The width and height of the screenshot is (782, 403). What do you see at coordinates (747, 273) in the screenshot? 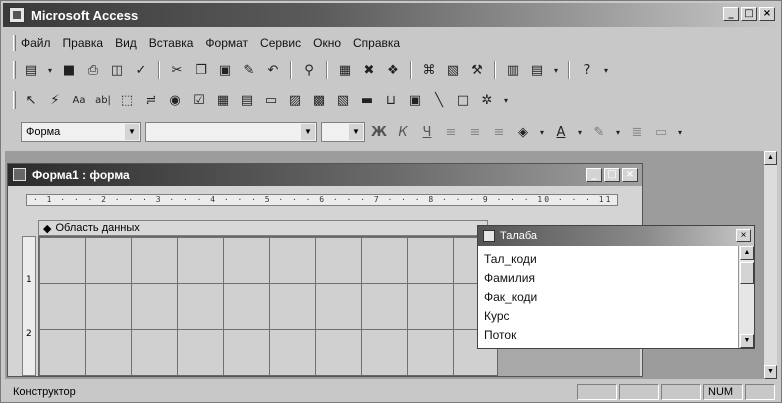
I see `scroll-thumb` at bounding box center [747, 273].